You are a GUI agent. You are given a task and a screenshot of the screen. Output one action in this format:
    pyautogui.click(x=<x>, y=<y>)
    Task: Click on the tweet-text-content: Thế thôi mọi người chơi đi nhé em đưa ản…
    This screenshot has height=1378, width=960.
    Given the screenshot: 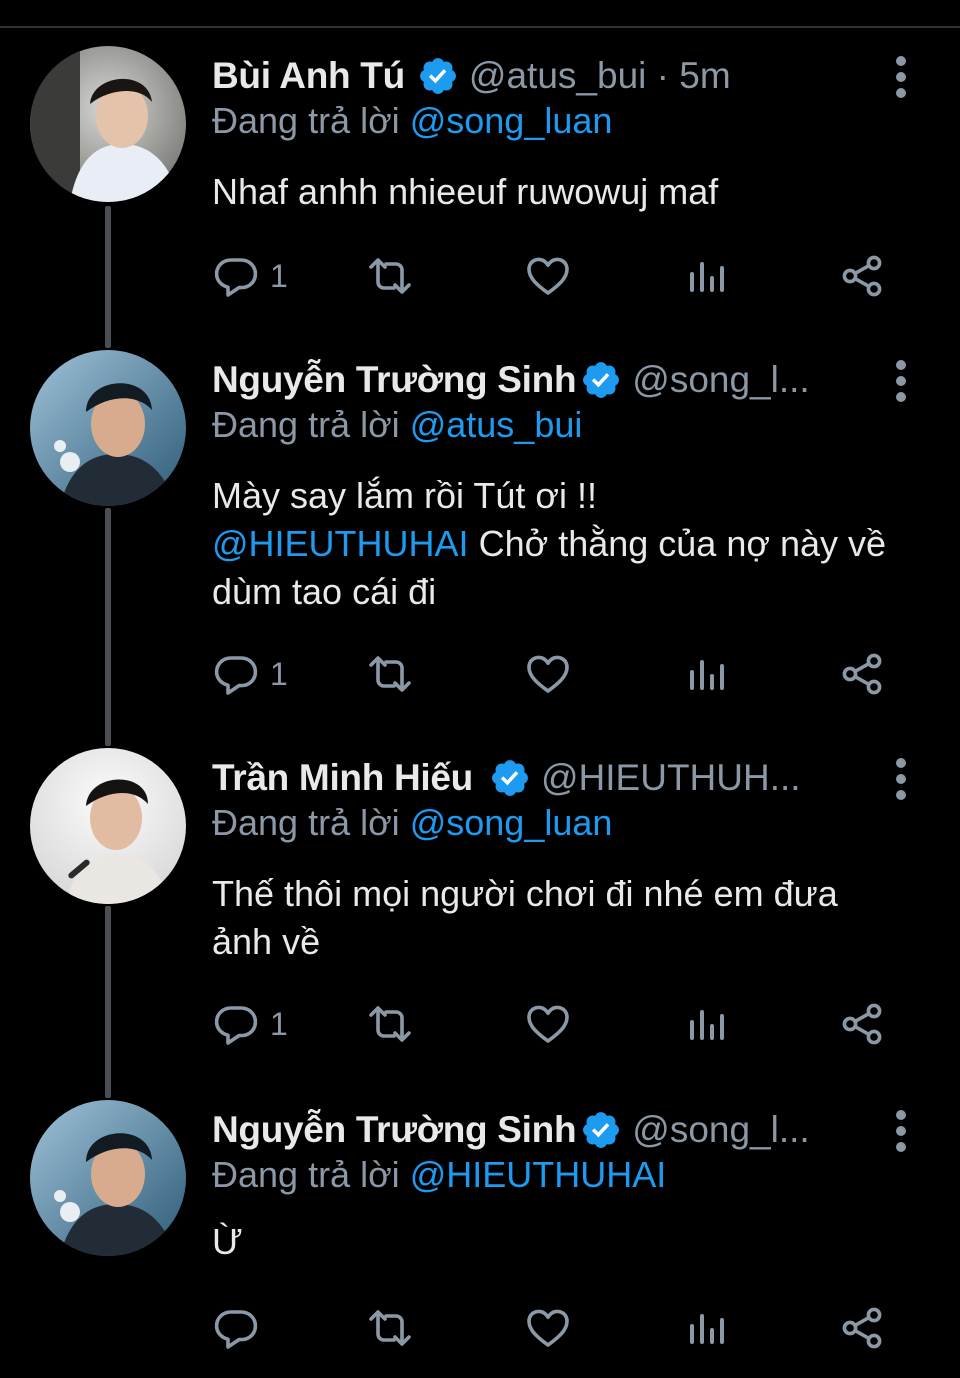 What is the action you would take?
    pyautogui.click(x=525, y=917)
    